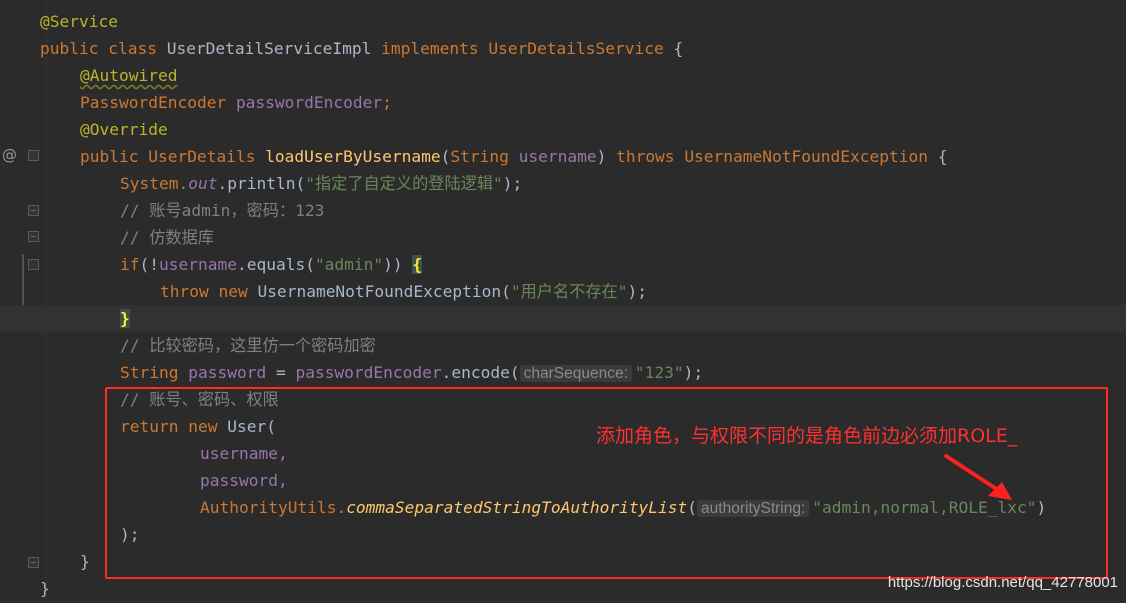 The width and height of the screenshot is (1126, 603). Describe the element at coordinates (563, 21) in the screenshot. I see `code-line: @Service` at that location.